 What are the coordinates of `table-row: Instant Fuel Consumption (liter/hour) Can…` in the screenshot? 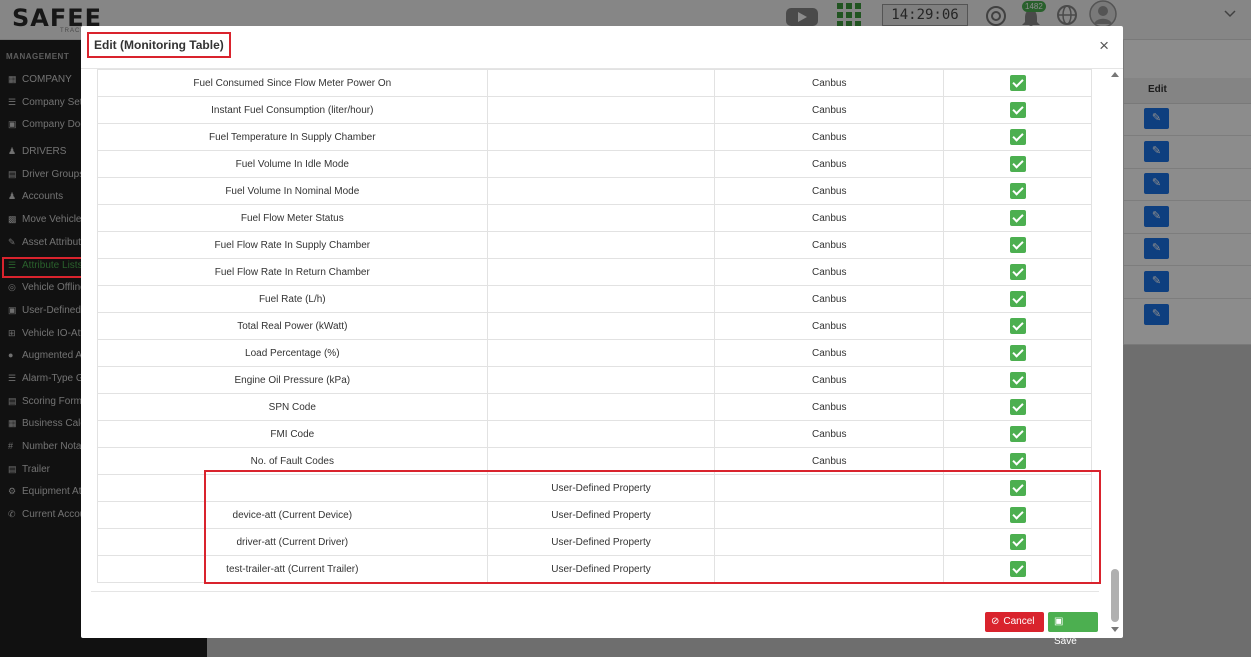 It's located at (594, 110).